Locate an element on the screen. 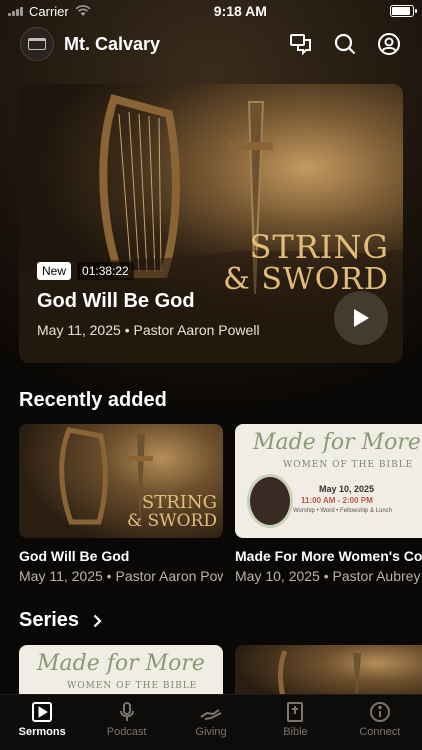  tab-giving: Giving is located at coordinates (211, 722).